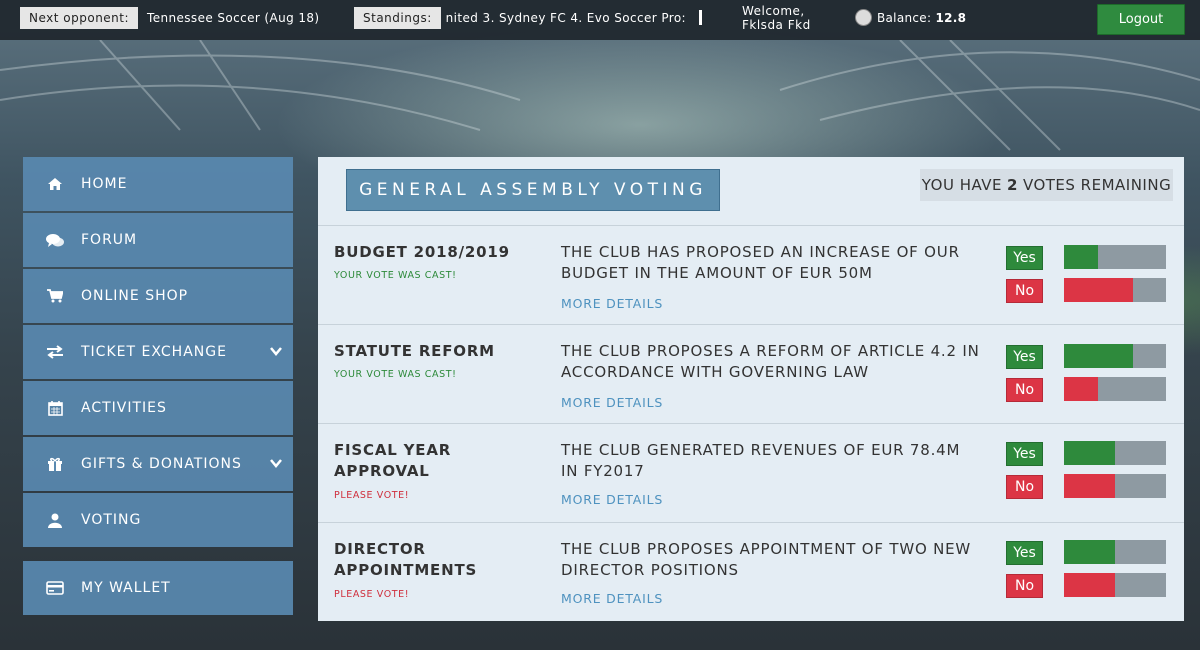 Image resolution: width=1200 pixels, height=650 pixels. What do you see at coordinates (863, 17) in the screenshot?
I see `coin-icon` at bounding box center [863, 17].